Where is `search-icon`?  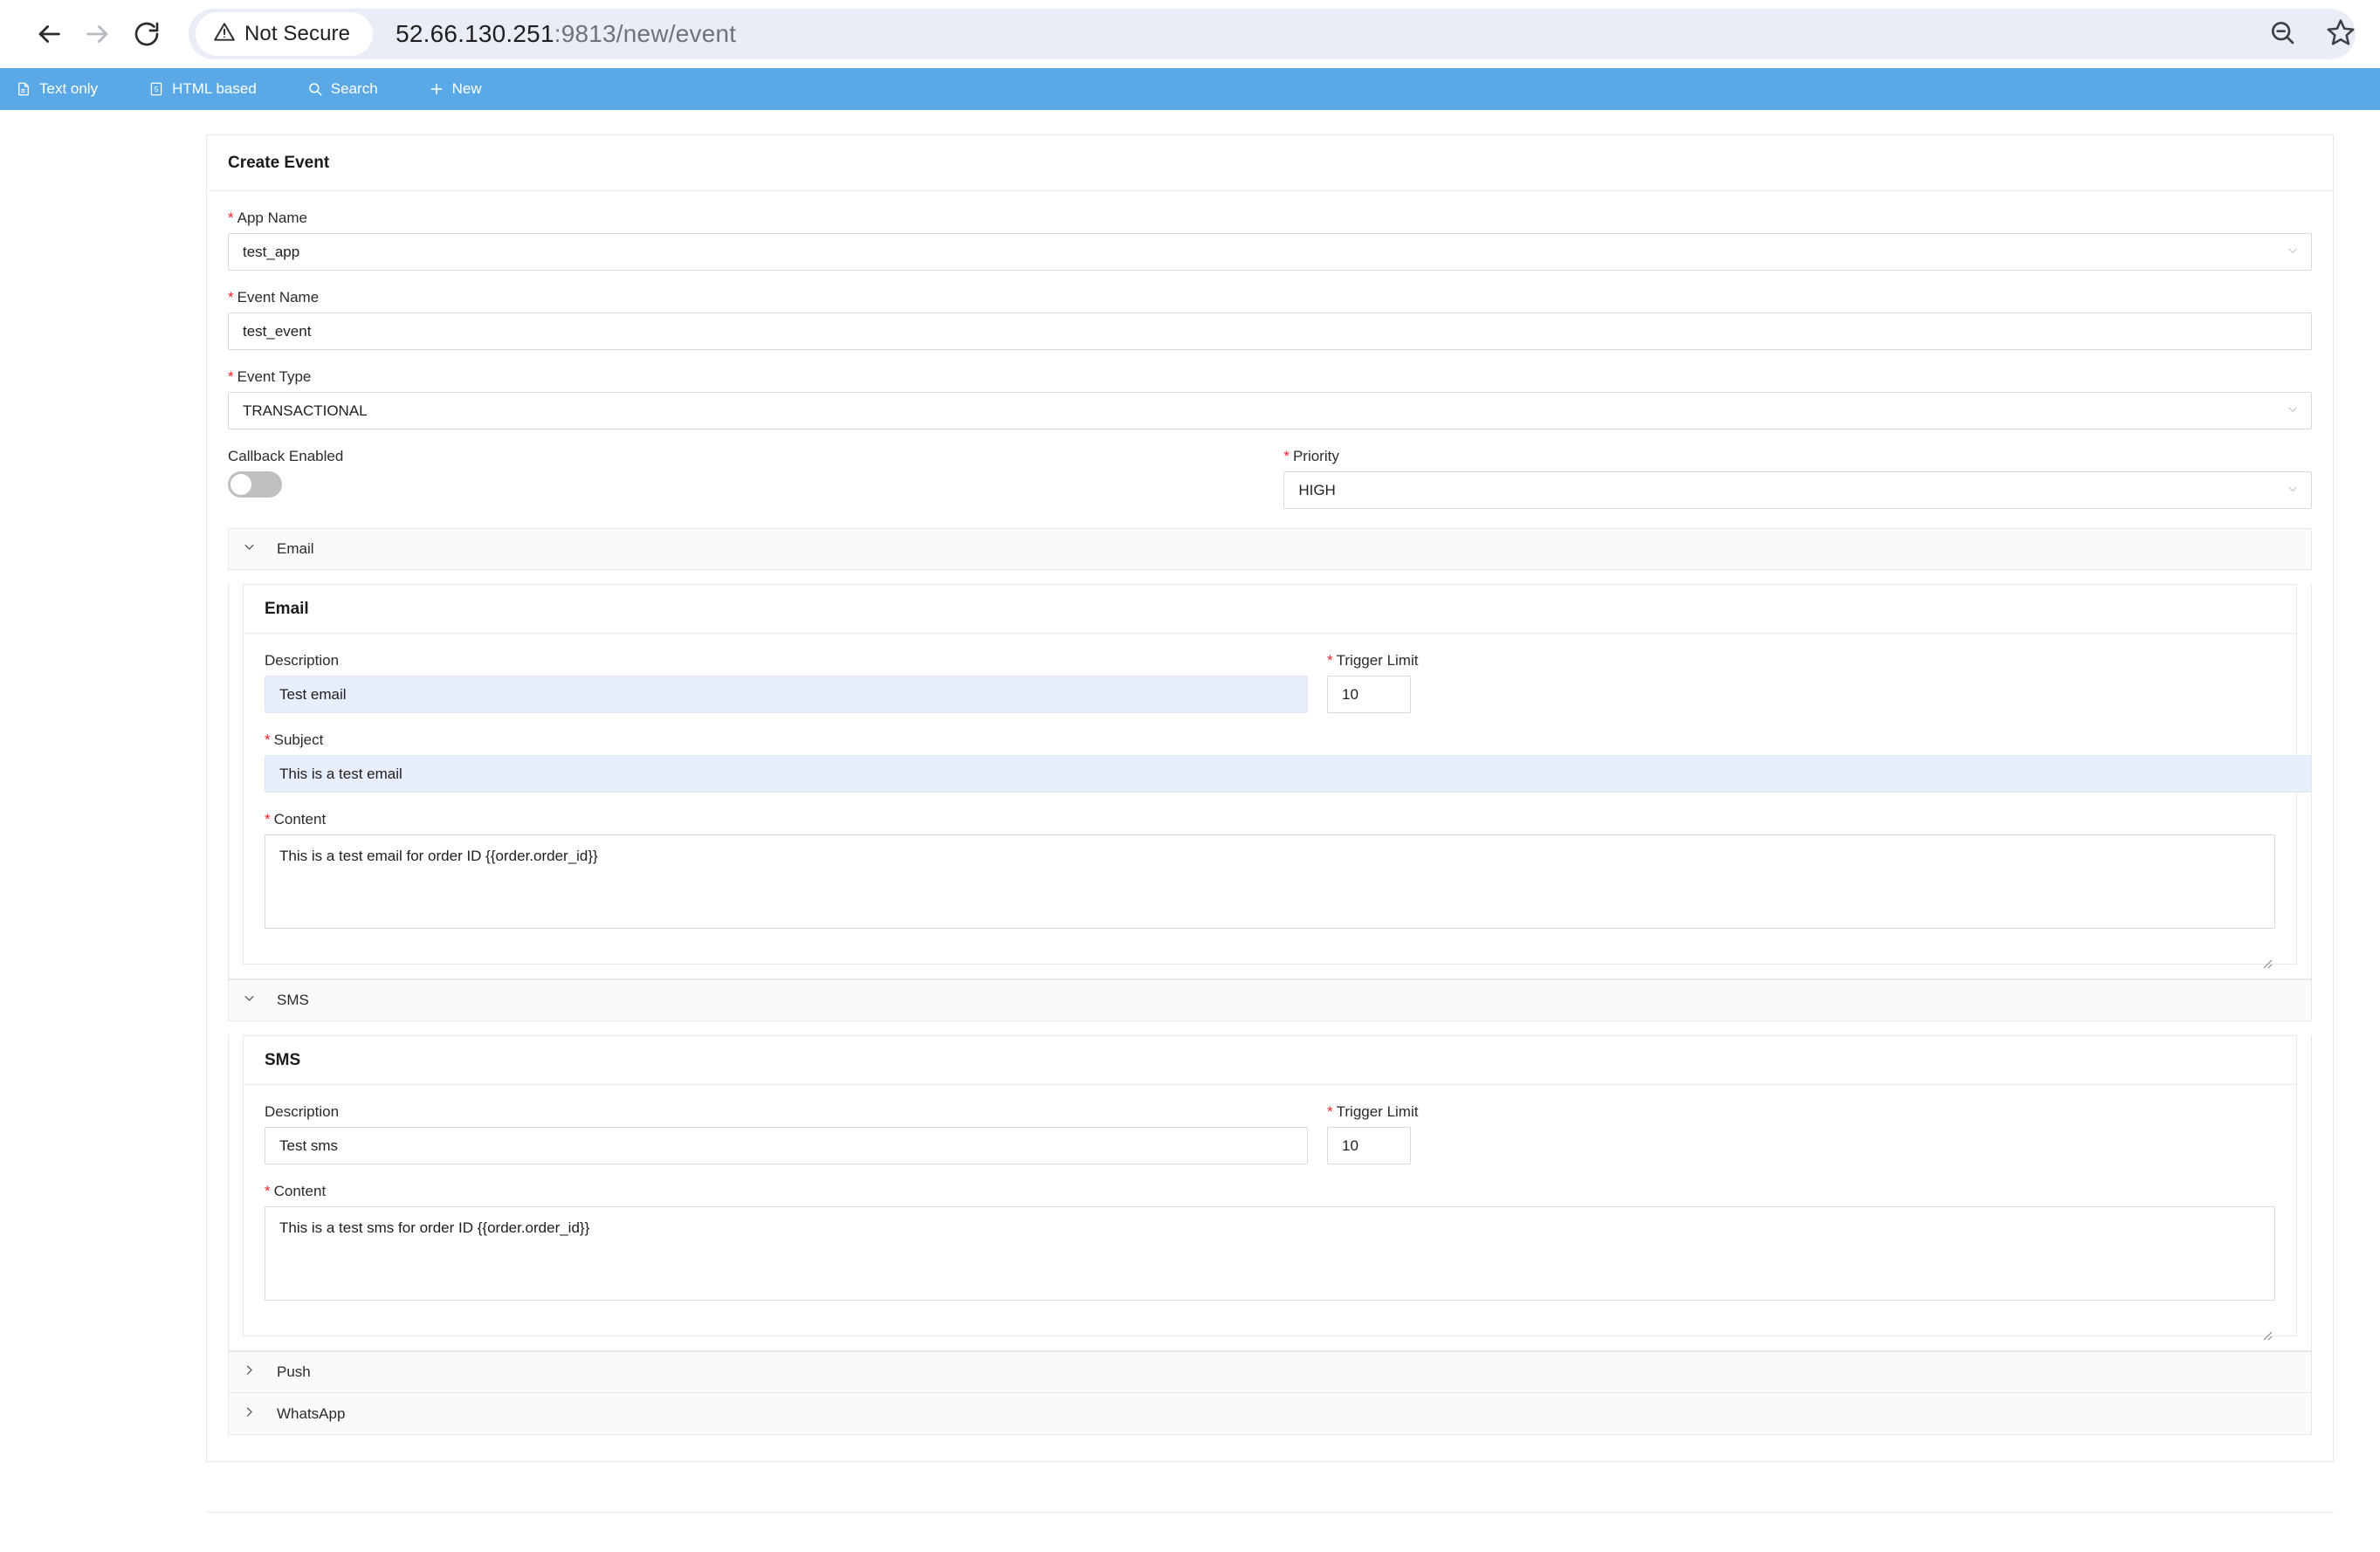 search-icon is located at coordinates (315, 89).